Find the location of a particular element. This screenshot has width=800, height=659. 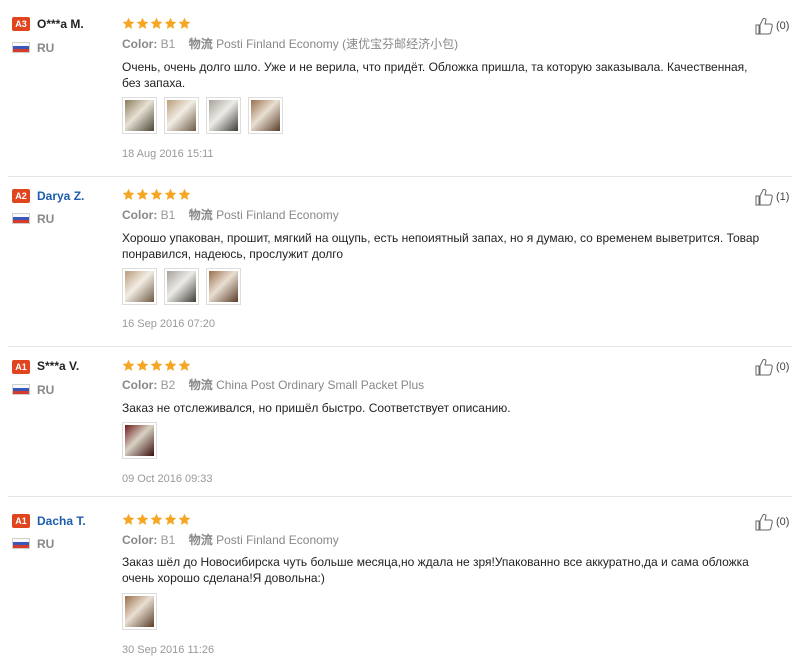

color-value: B2 is located at coordinates (168, 385).